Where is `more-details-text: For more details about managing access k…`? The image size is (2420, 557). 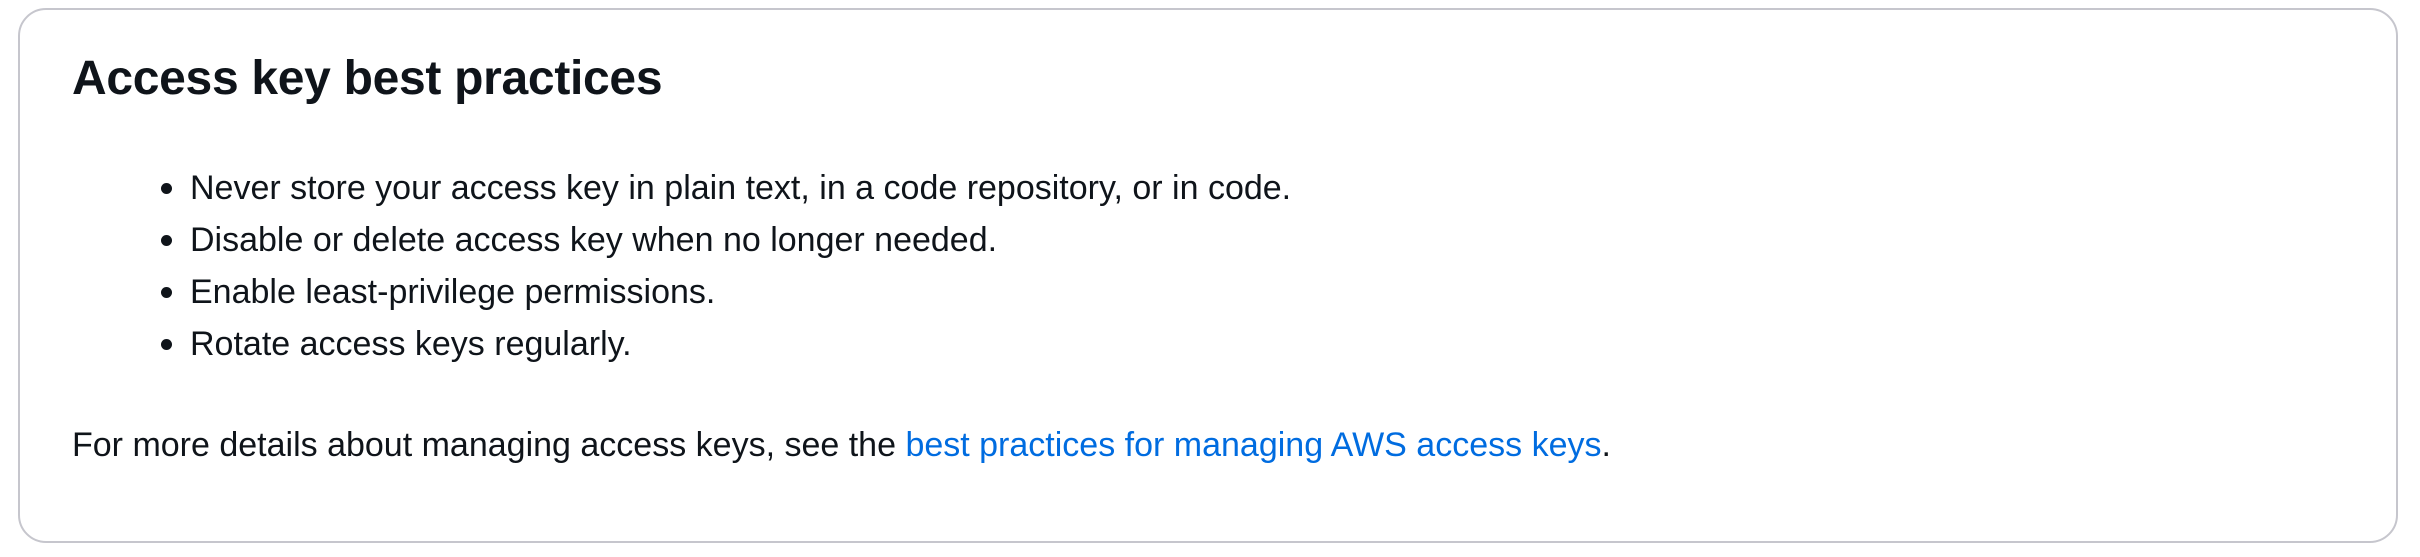 more-details-text: For more details about managing access k… is located at coordinates (841, 445).